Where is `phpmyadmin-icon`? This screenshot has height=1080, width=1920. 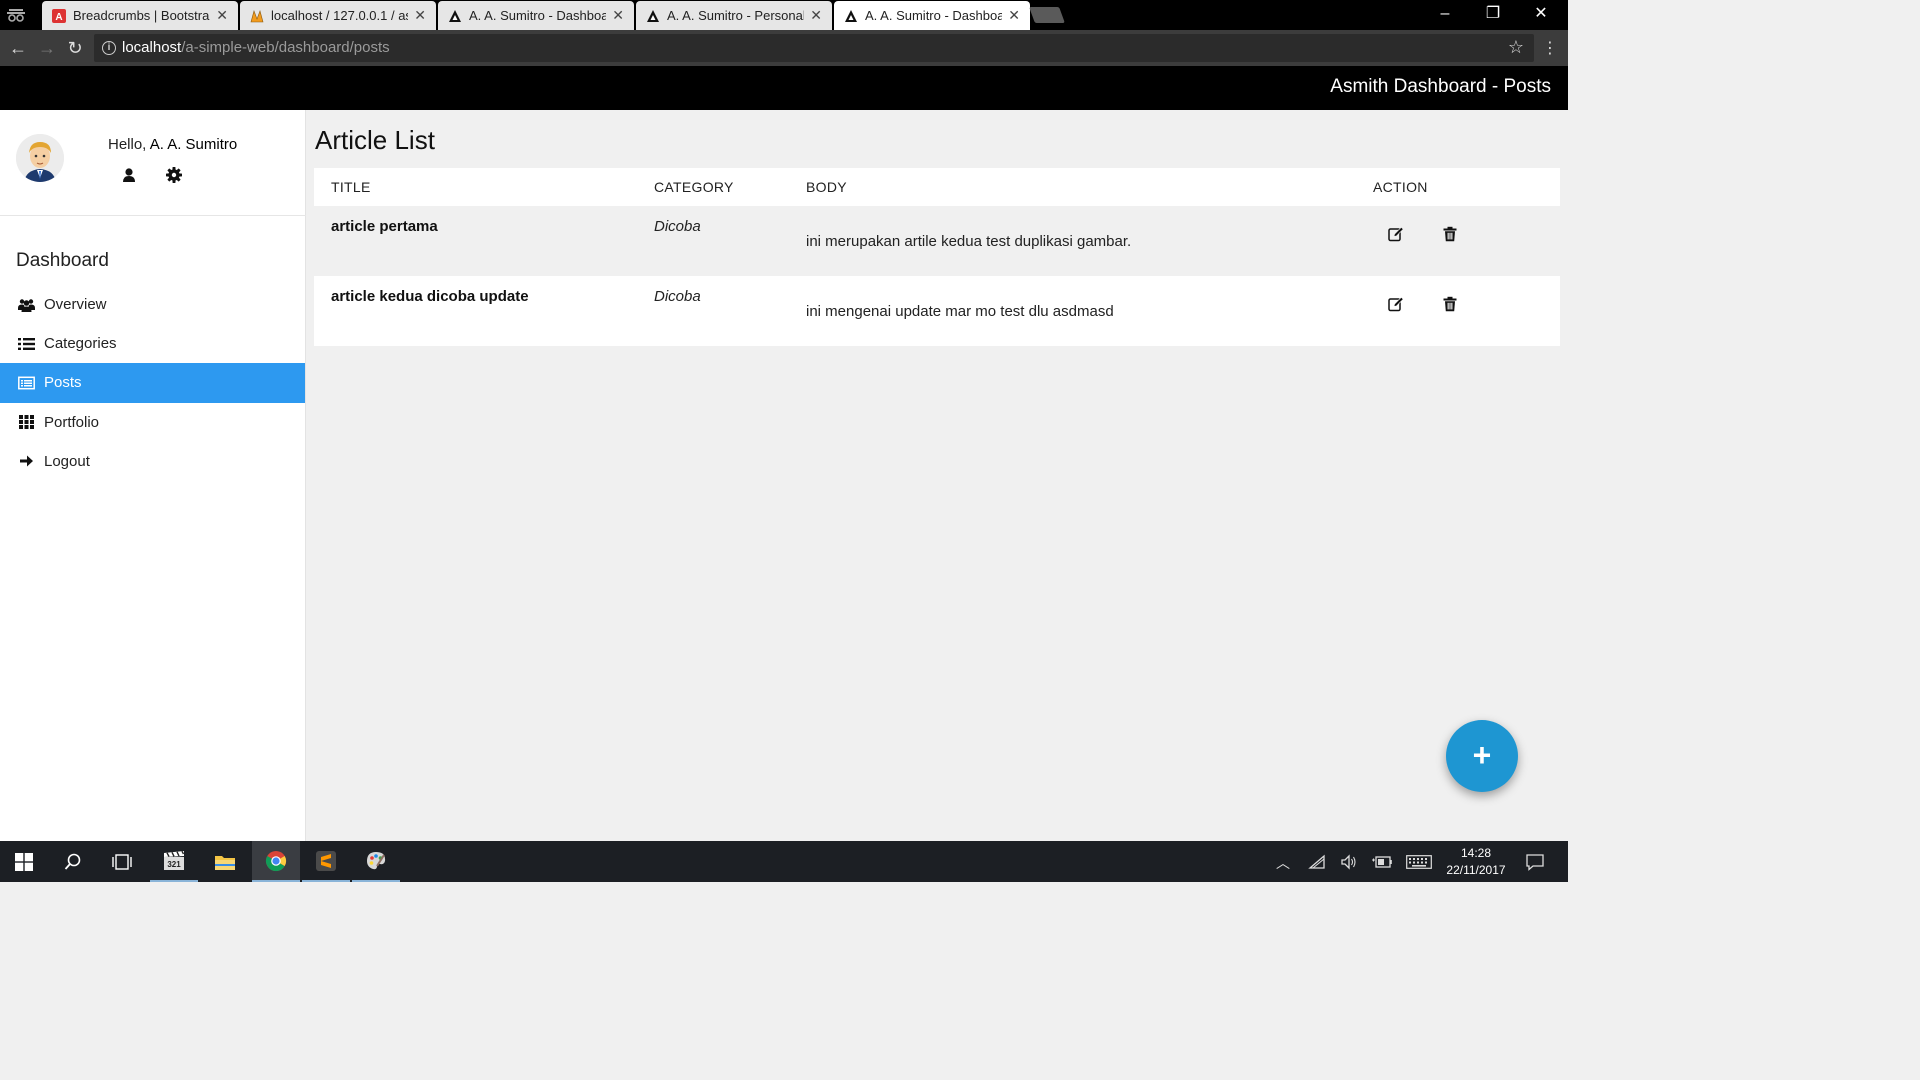 phpmyadmin-icon is located at coordinates (257, 15).